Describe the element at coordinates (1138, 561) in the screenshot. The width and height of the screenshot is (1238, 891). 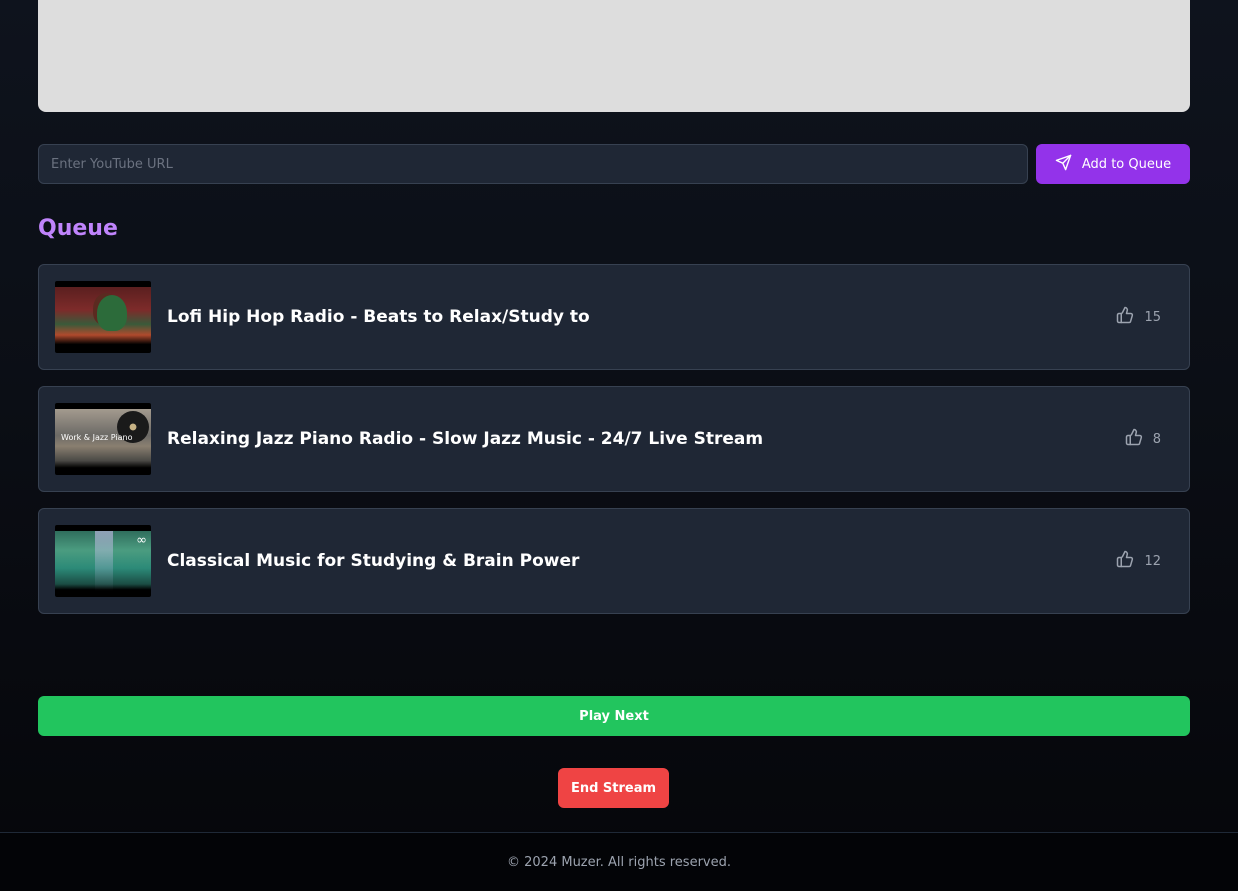
I see `upvote-button: 12` at that location.